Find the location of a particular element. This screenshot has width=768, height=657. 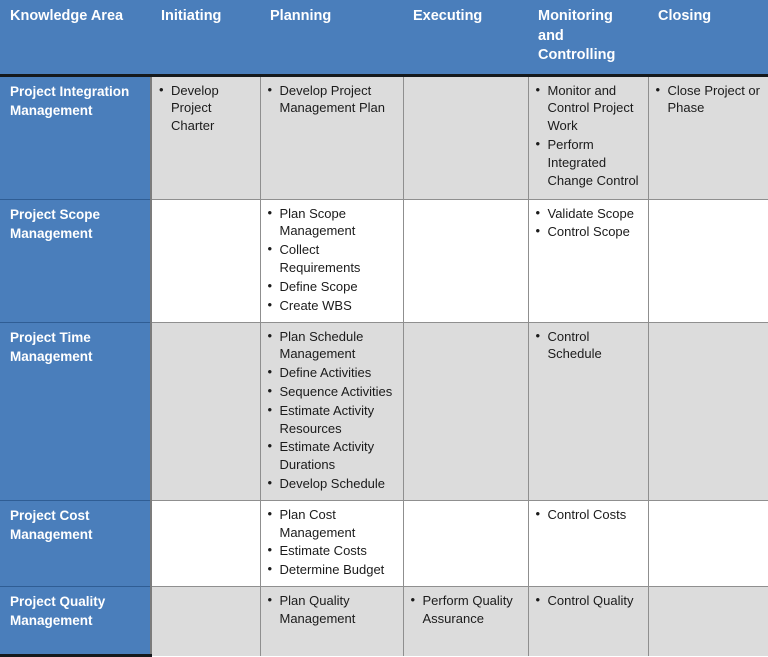

process-cell-monitoring: Control Schedule is located at coordinates (588, 411).